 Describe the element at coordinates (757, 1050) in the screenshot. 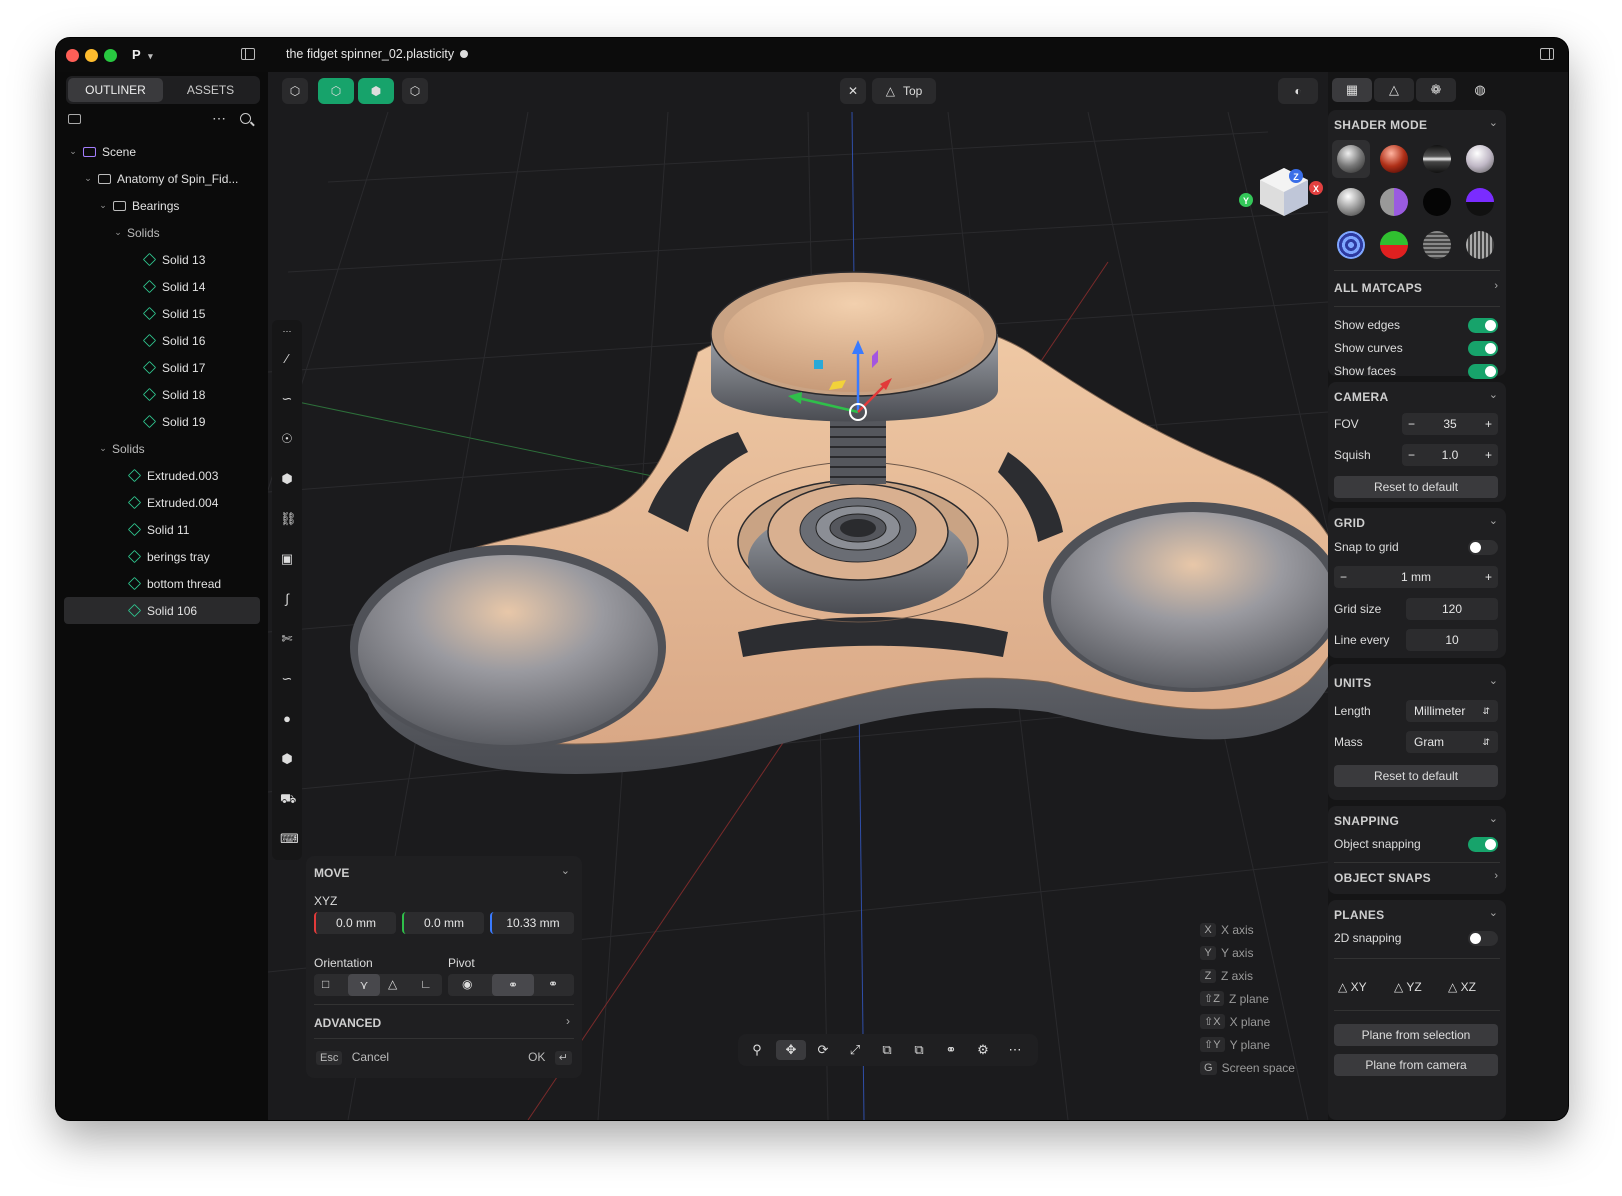

I see `search-icon: ⚲` at that location.